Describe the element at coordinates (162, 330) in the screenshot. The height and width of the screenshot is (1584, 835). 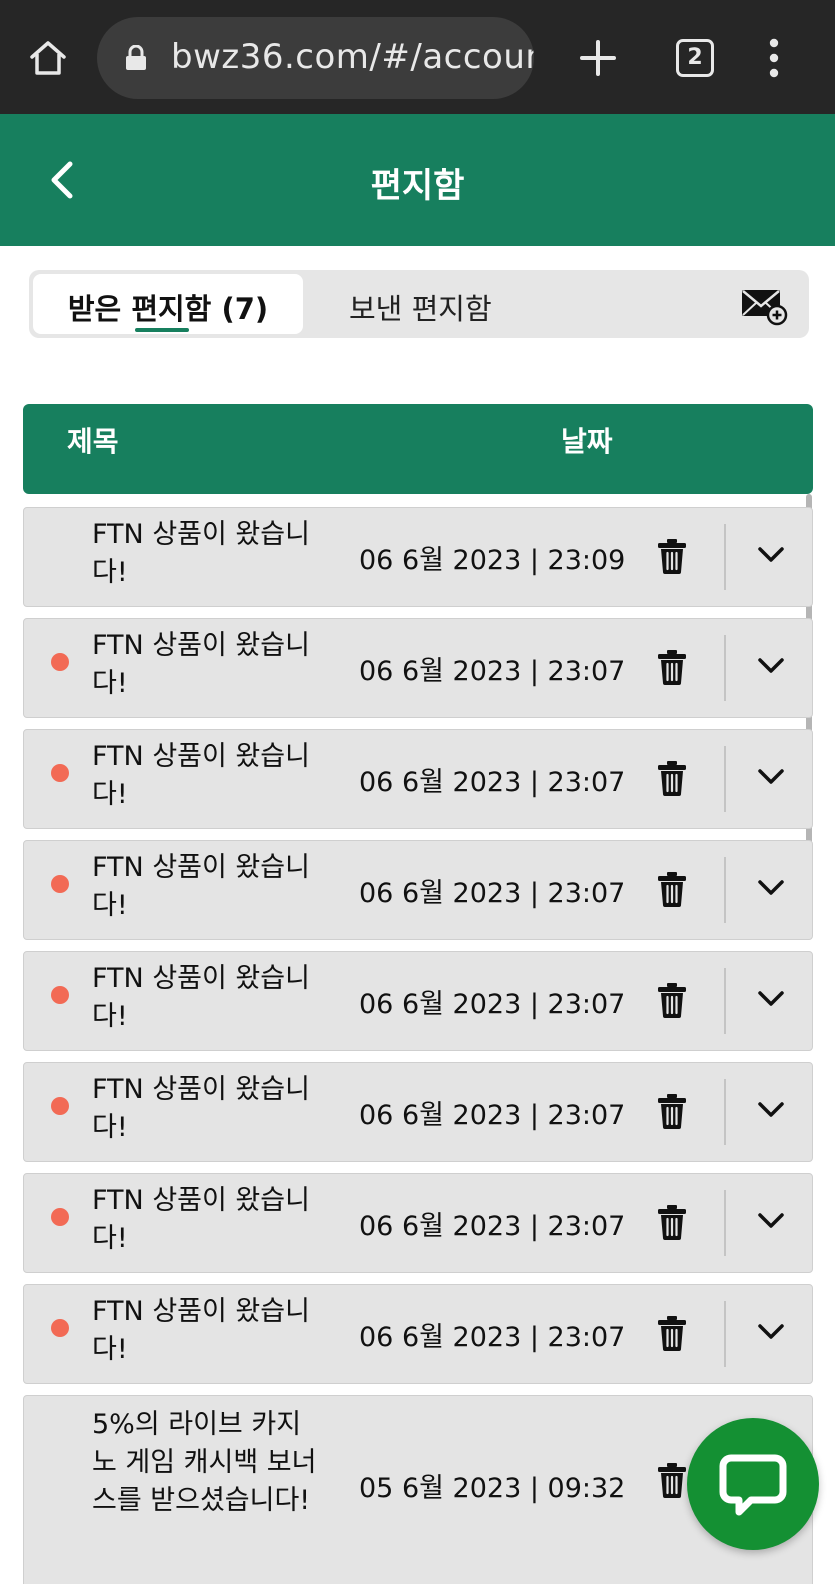
I see `active-tab-underline` at that location.